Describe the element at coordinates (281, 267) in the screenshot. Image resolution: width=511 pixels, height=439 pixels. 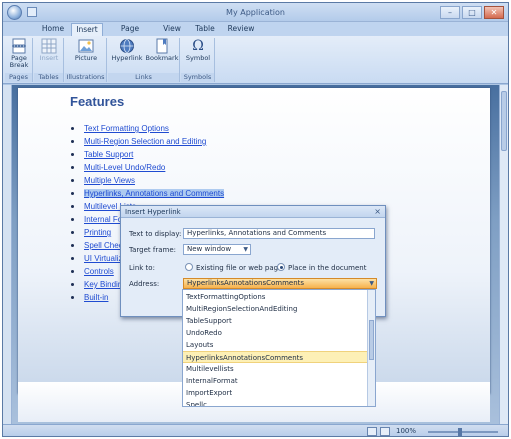
I see `radio-place-in-document` at that location.